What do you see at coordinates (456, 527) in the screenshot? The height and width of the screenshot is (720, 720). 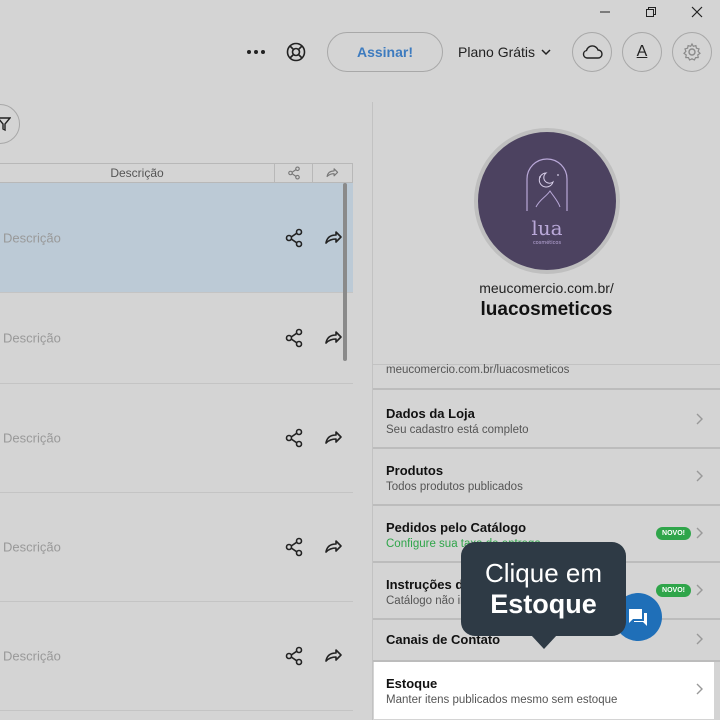 I see `menu-item-title: Pedidos pelo Catálogo` at bounding box center [456, 527].